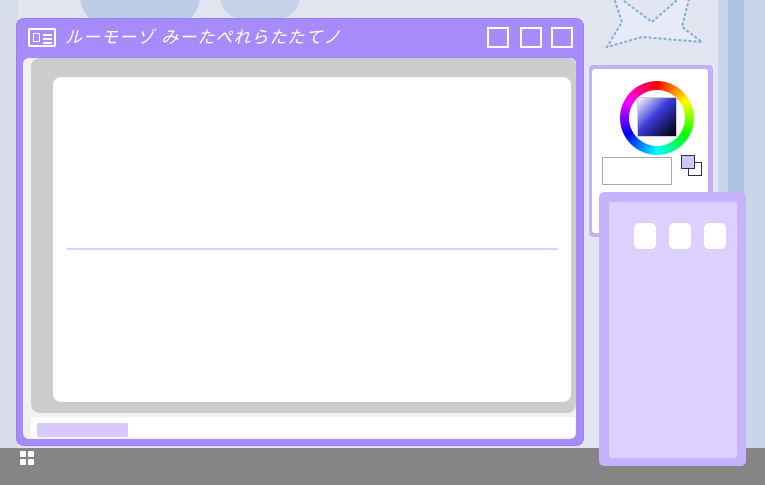 The height and width of the screenshot is (485, 765). What do you see at coordinates (82, 430) in the screenshot?
I see `scrollbar-thumb` at bounding box center [82, 430].